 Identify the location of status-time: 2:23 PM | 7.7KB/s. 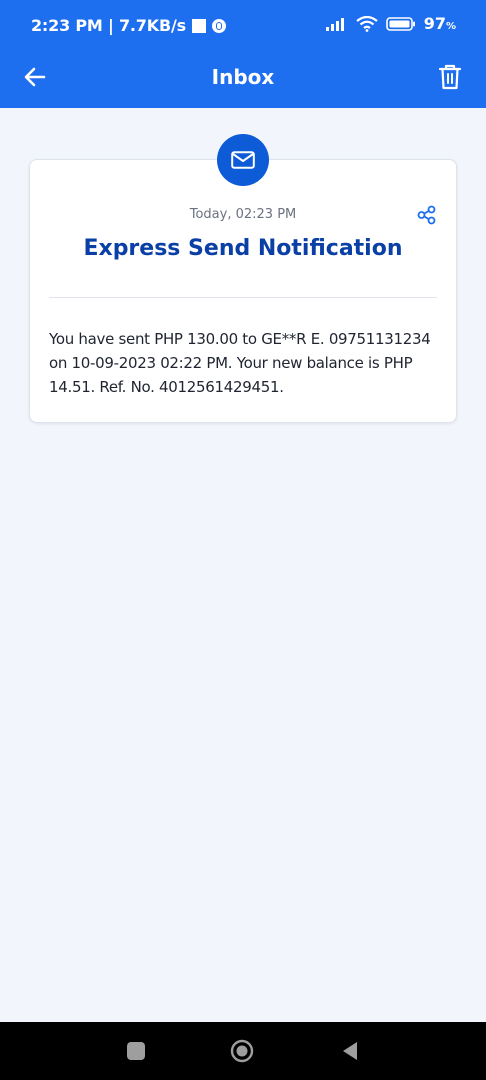
(108, 25).